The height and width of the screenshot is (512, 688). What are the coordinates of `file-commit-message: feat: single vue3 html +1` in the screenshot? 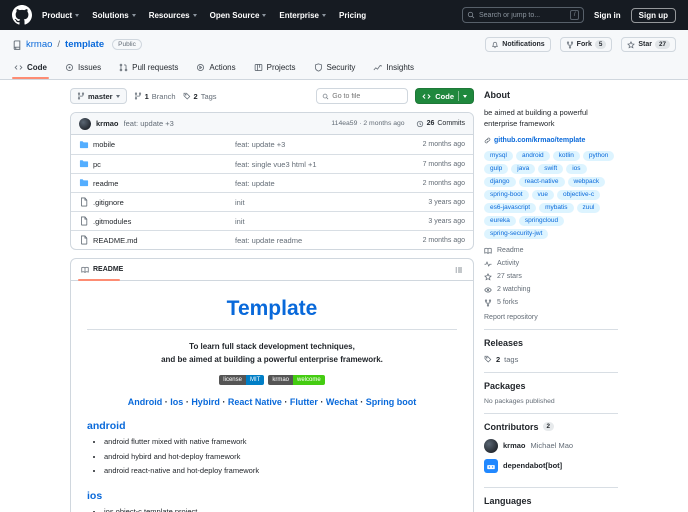 It's located at (317, 164).